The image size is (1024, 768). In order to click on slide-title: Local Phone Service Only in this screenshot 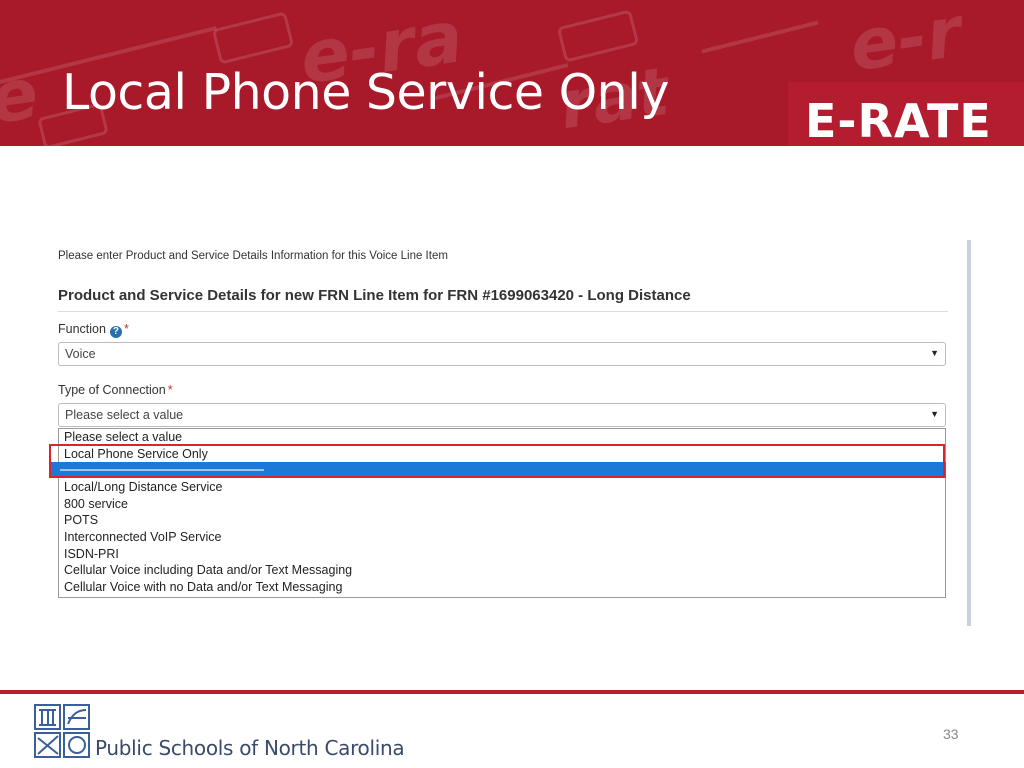, I will do `click(365, 92)`.